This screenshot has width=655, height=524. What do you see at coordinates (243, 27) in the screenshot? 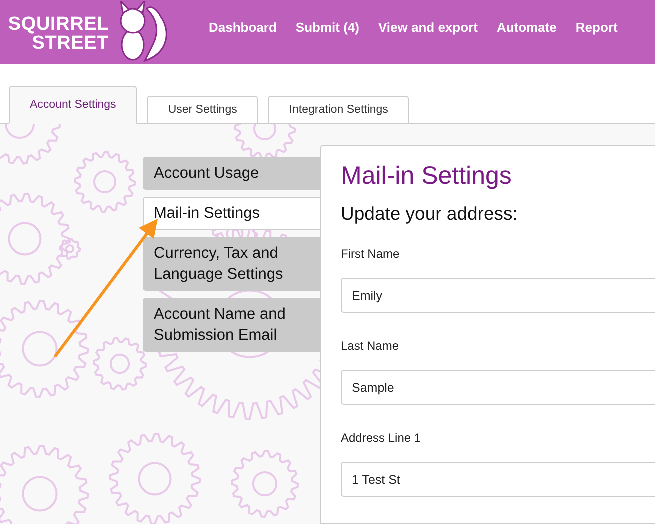
I see `nav-link: Dashboard` at bounding box center [243, 27].